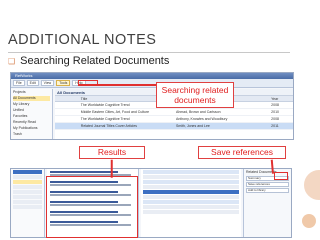  What do you see at coordinates (242, 152) in the screenshot?
I see `callout-save-references: Save references` at bounding box center [242, 152].